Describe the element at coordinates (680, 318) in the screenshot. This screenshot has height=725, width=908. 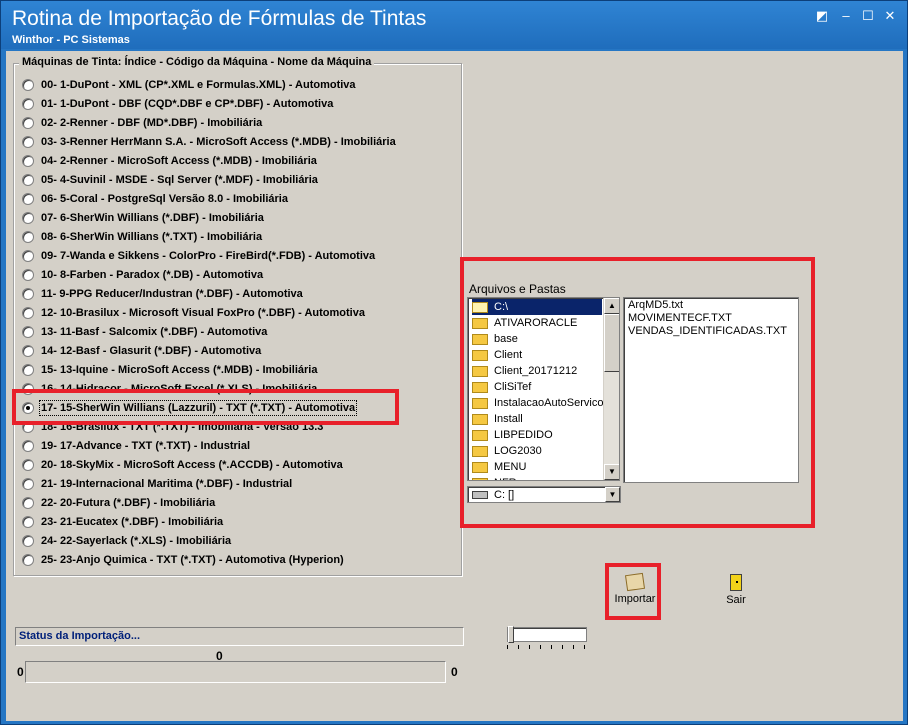
I see `file-item: MOVIMENTECF.TXT` at that location.